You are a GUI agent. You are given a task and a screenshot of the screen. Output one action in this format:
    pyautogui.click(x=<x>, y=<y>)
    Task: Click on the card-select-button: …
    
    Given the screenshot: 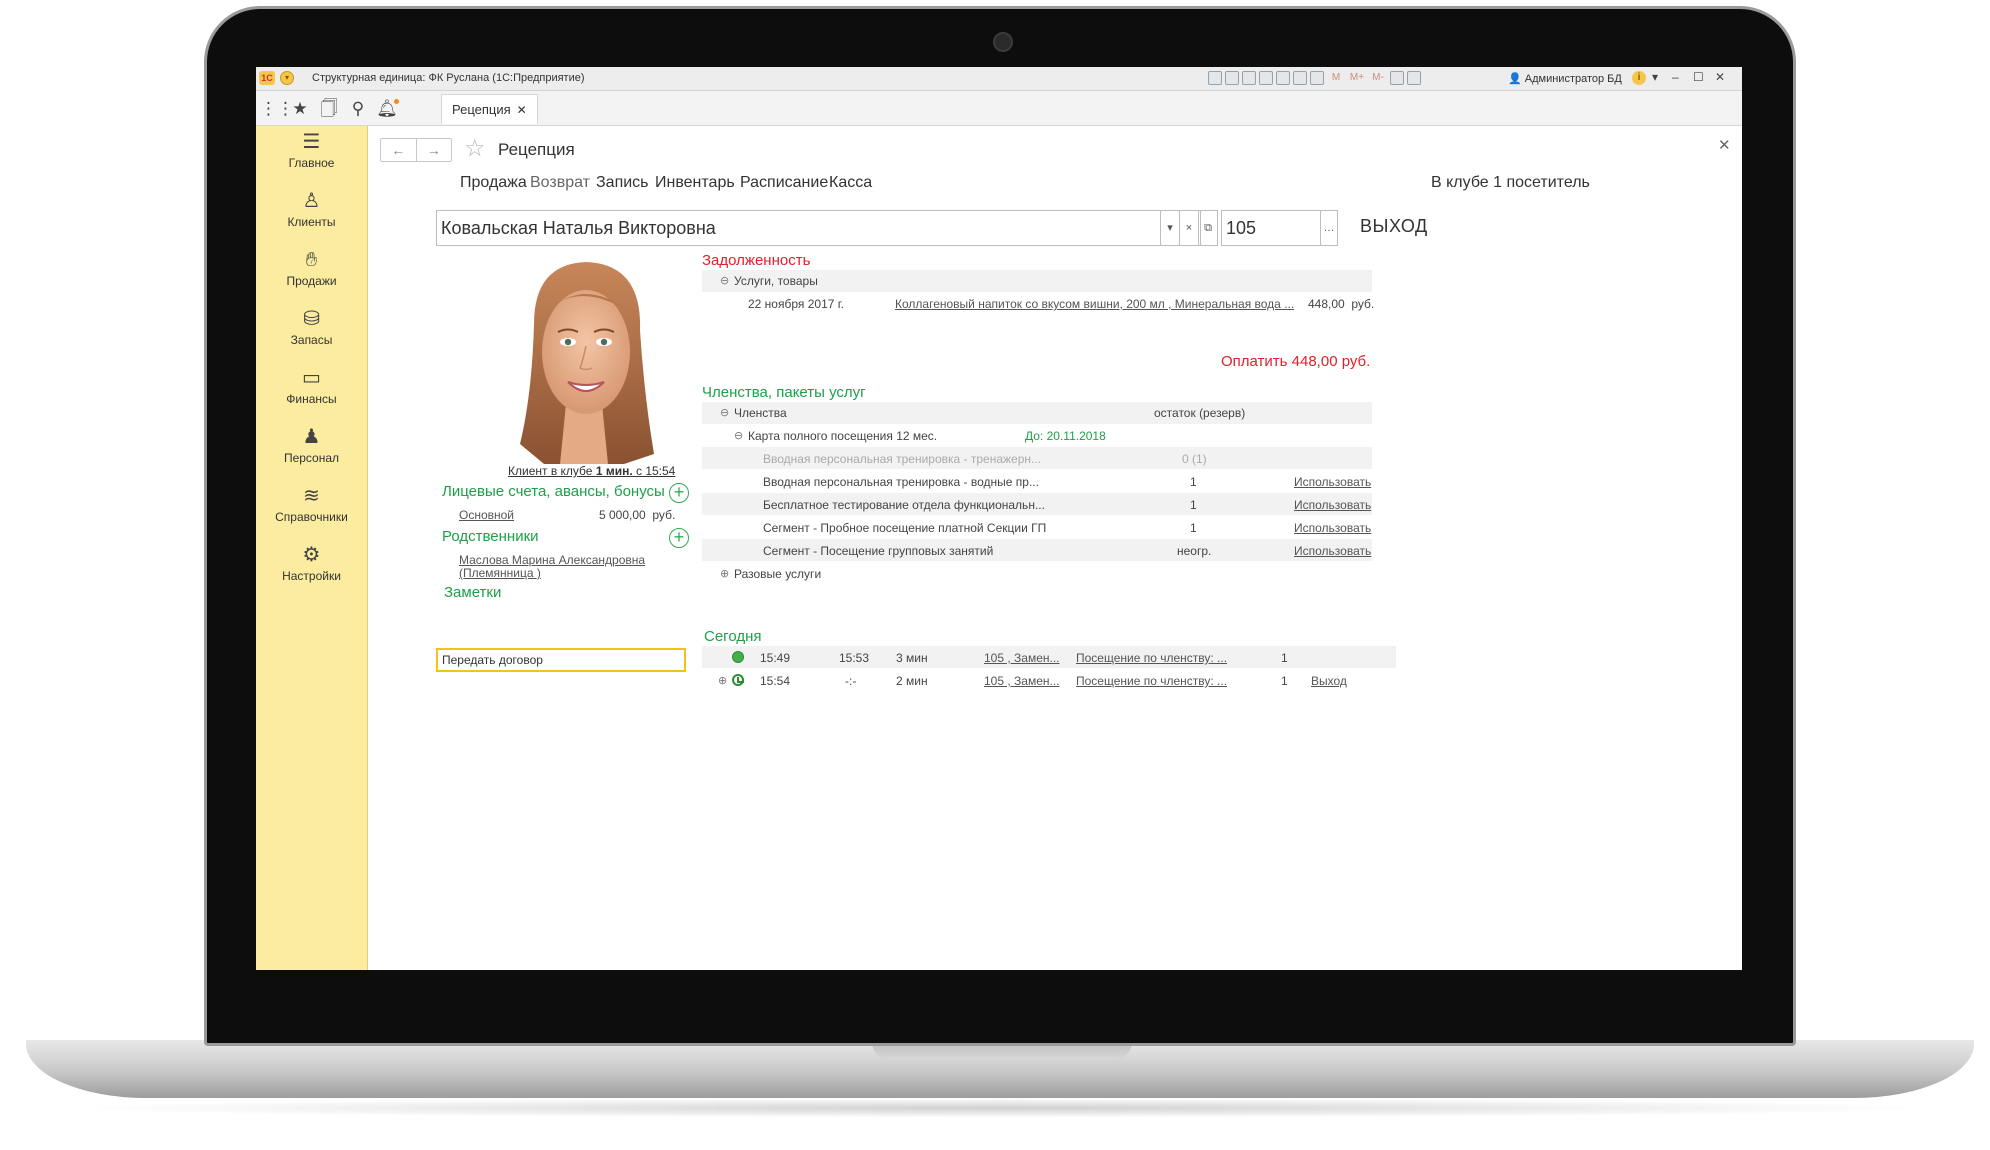 What is the action you would take?
    pyautogui.click(x=1329, y=228)
    